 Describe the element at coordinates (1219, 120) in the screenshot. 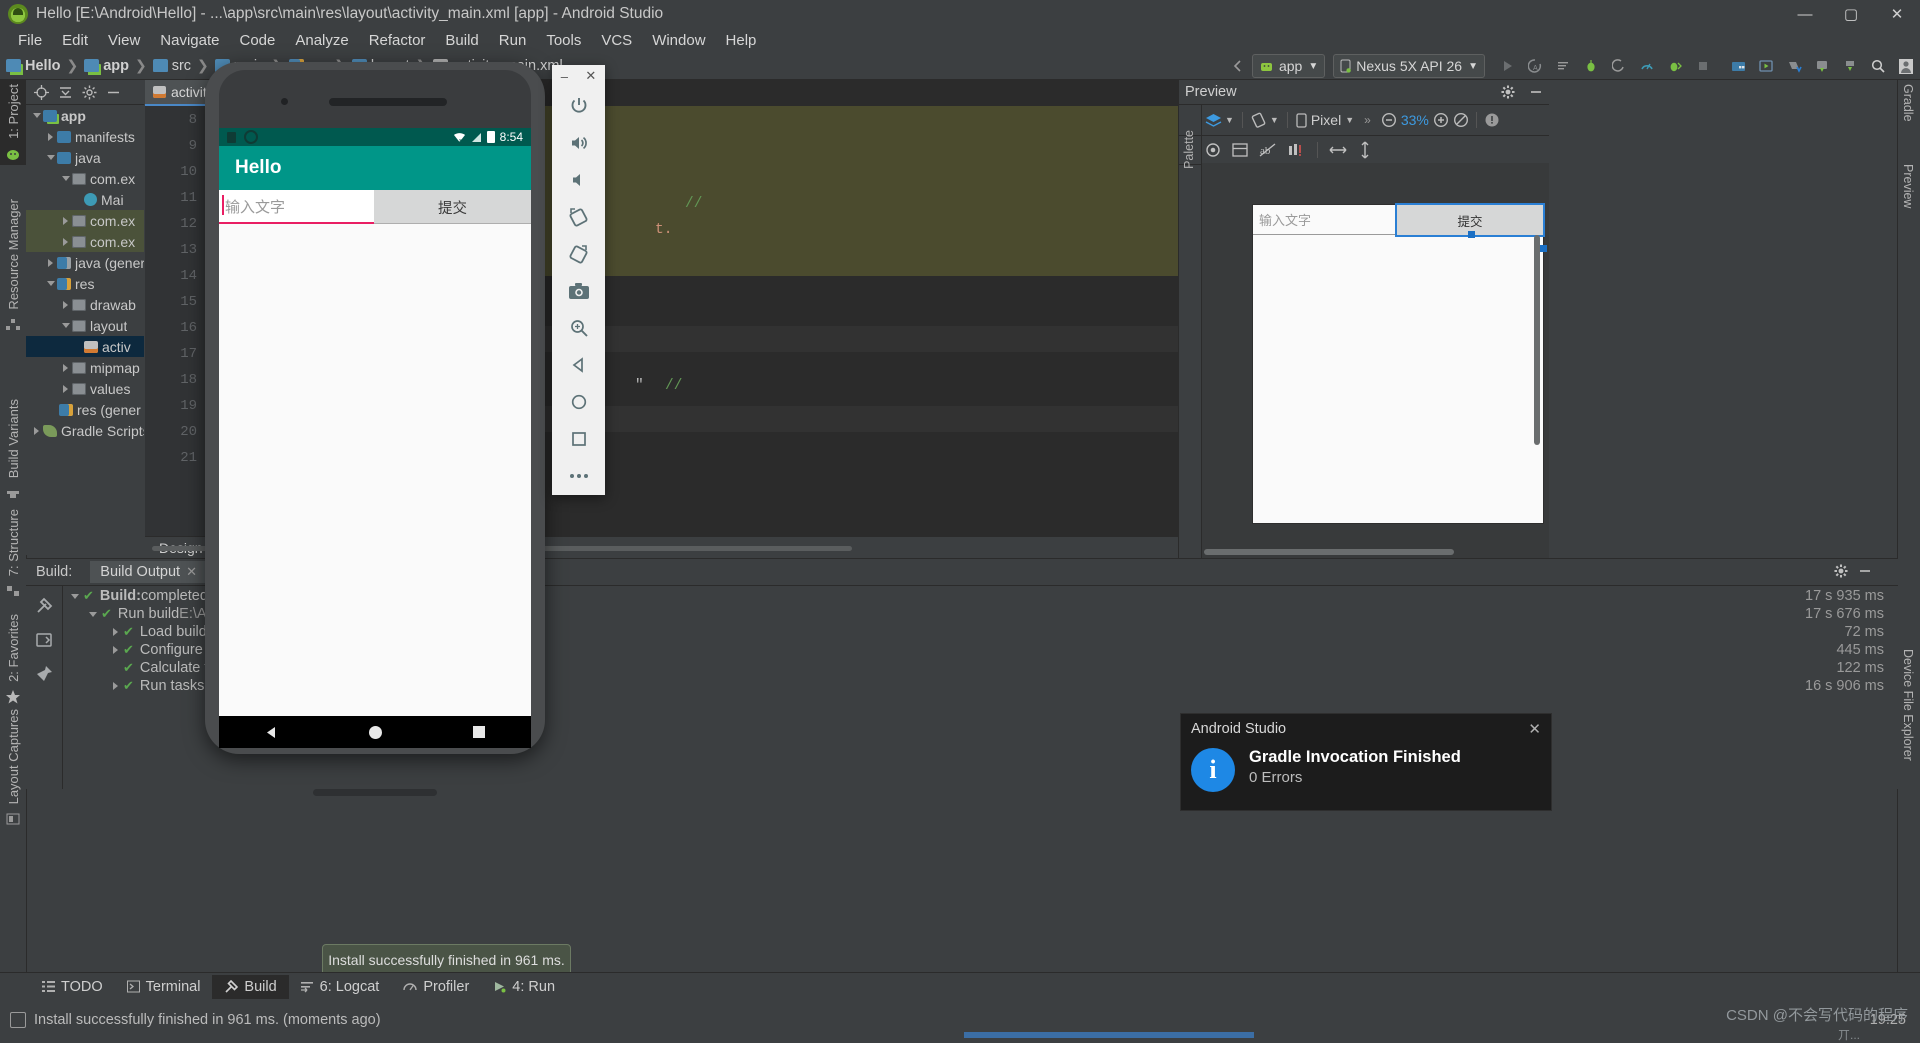

I see `design-mode-selector: ▼` at that location.